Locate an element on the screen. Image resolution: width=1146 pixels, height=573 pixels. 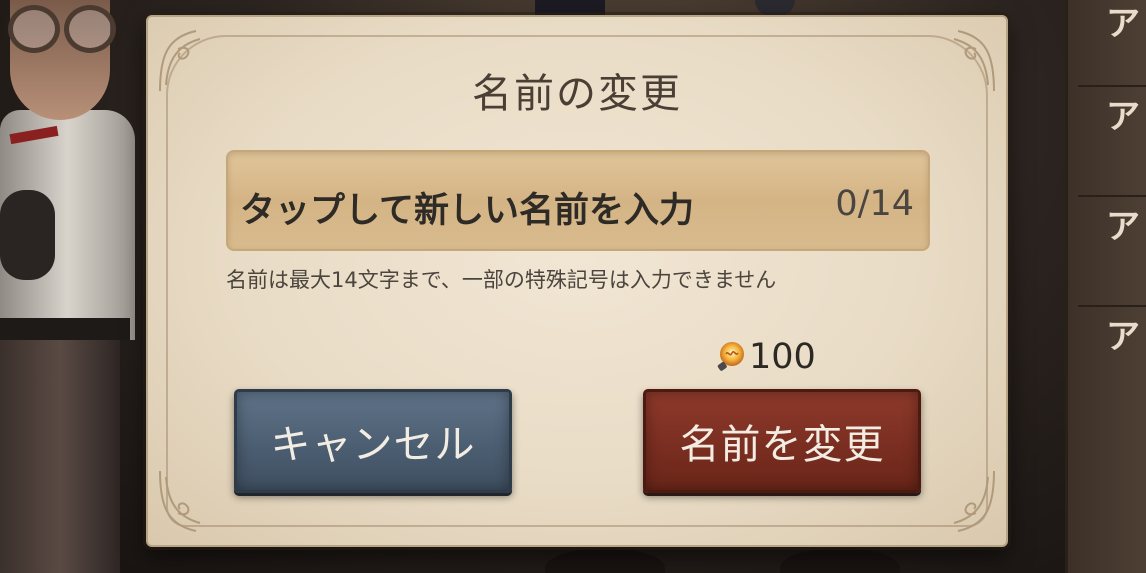
name-input-field: タップして新しい名前を入力 0/14 is located at coordinates (578, 200).